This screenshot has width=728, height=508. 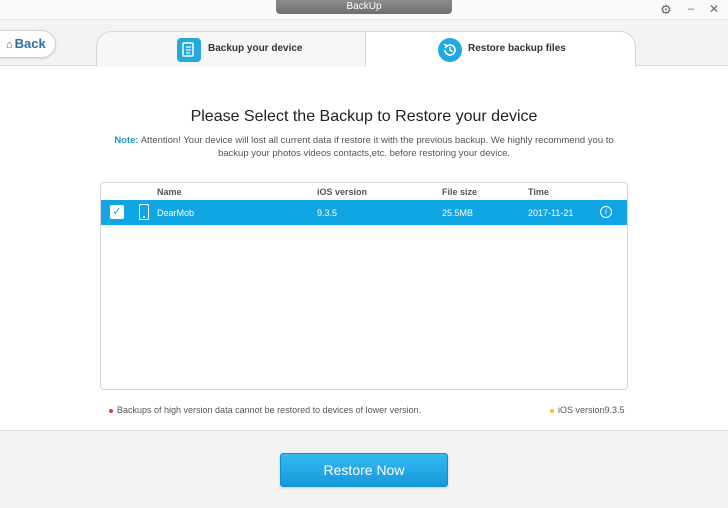 I want to click on red-dot-icon, so click(x=111, y=410).